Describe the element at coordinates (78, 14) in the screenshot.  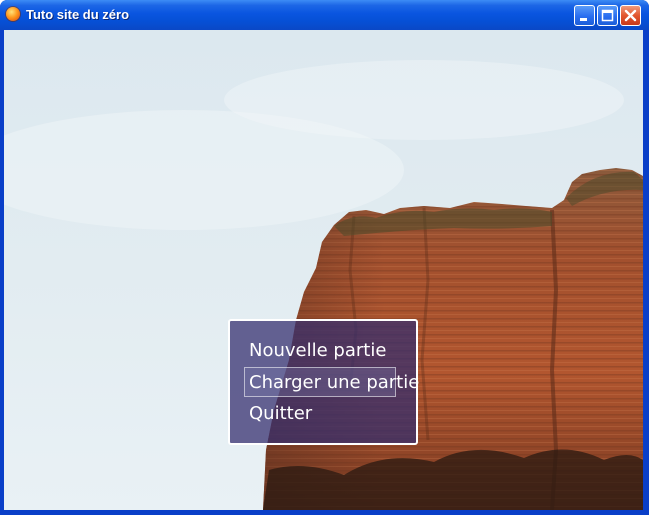
I see `window-title: Tuto site du zéro` at that location.